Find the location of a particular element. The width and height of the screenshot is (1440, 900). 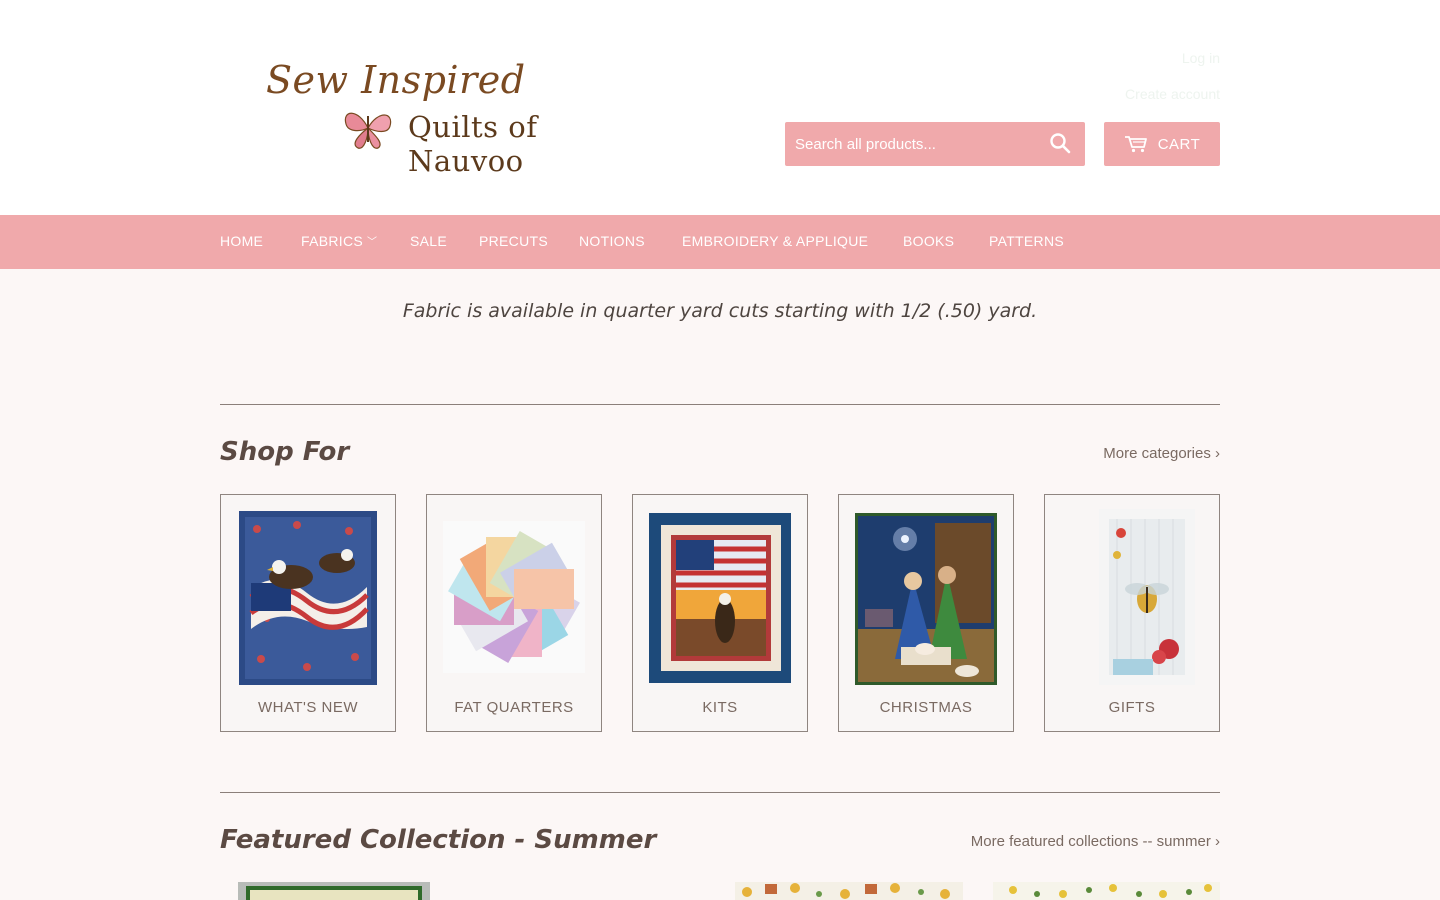

search-button is located at coordinates (1060, 144).